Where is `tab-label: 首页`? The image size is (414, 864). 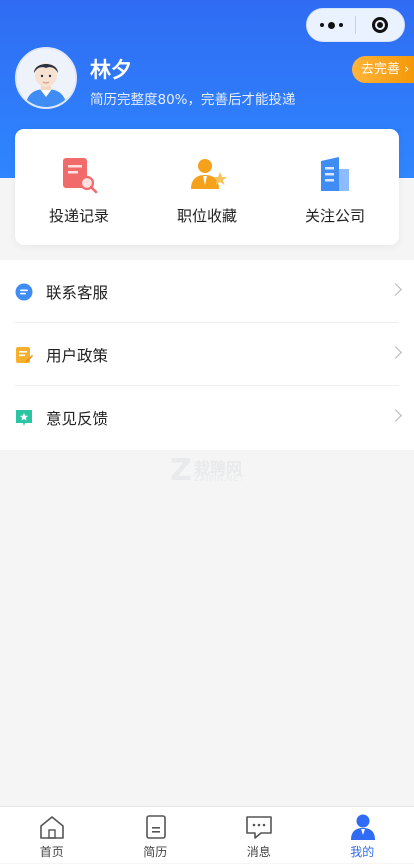 tab-label: 首页 is located at coordinates (52, 851).